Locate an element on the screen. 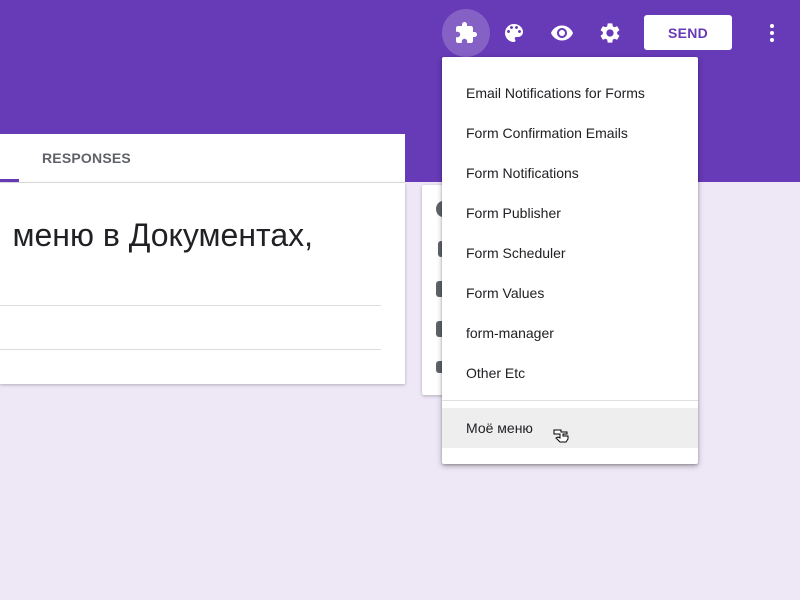  menu-item-other-etc: Other Etc is located at coordinates (570, 373).